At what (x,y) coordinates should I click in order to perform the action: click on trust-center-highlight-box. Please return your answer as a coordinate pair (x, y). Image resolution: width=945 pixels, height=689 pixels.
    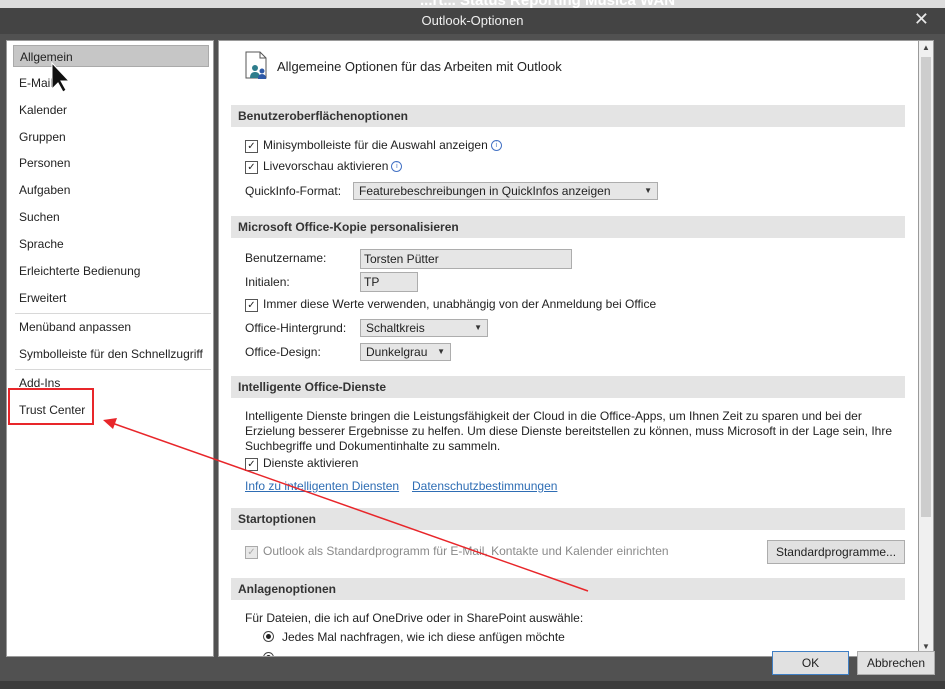
    Looking at the image, I should click on (51, 406).